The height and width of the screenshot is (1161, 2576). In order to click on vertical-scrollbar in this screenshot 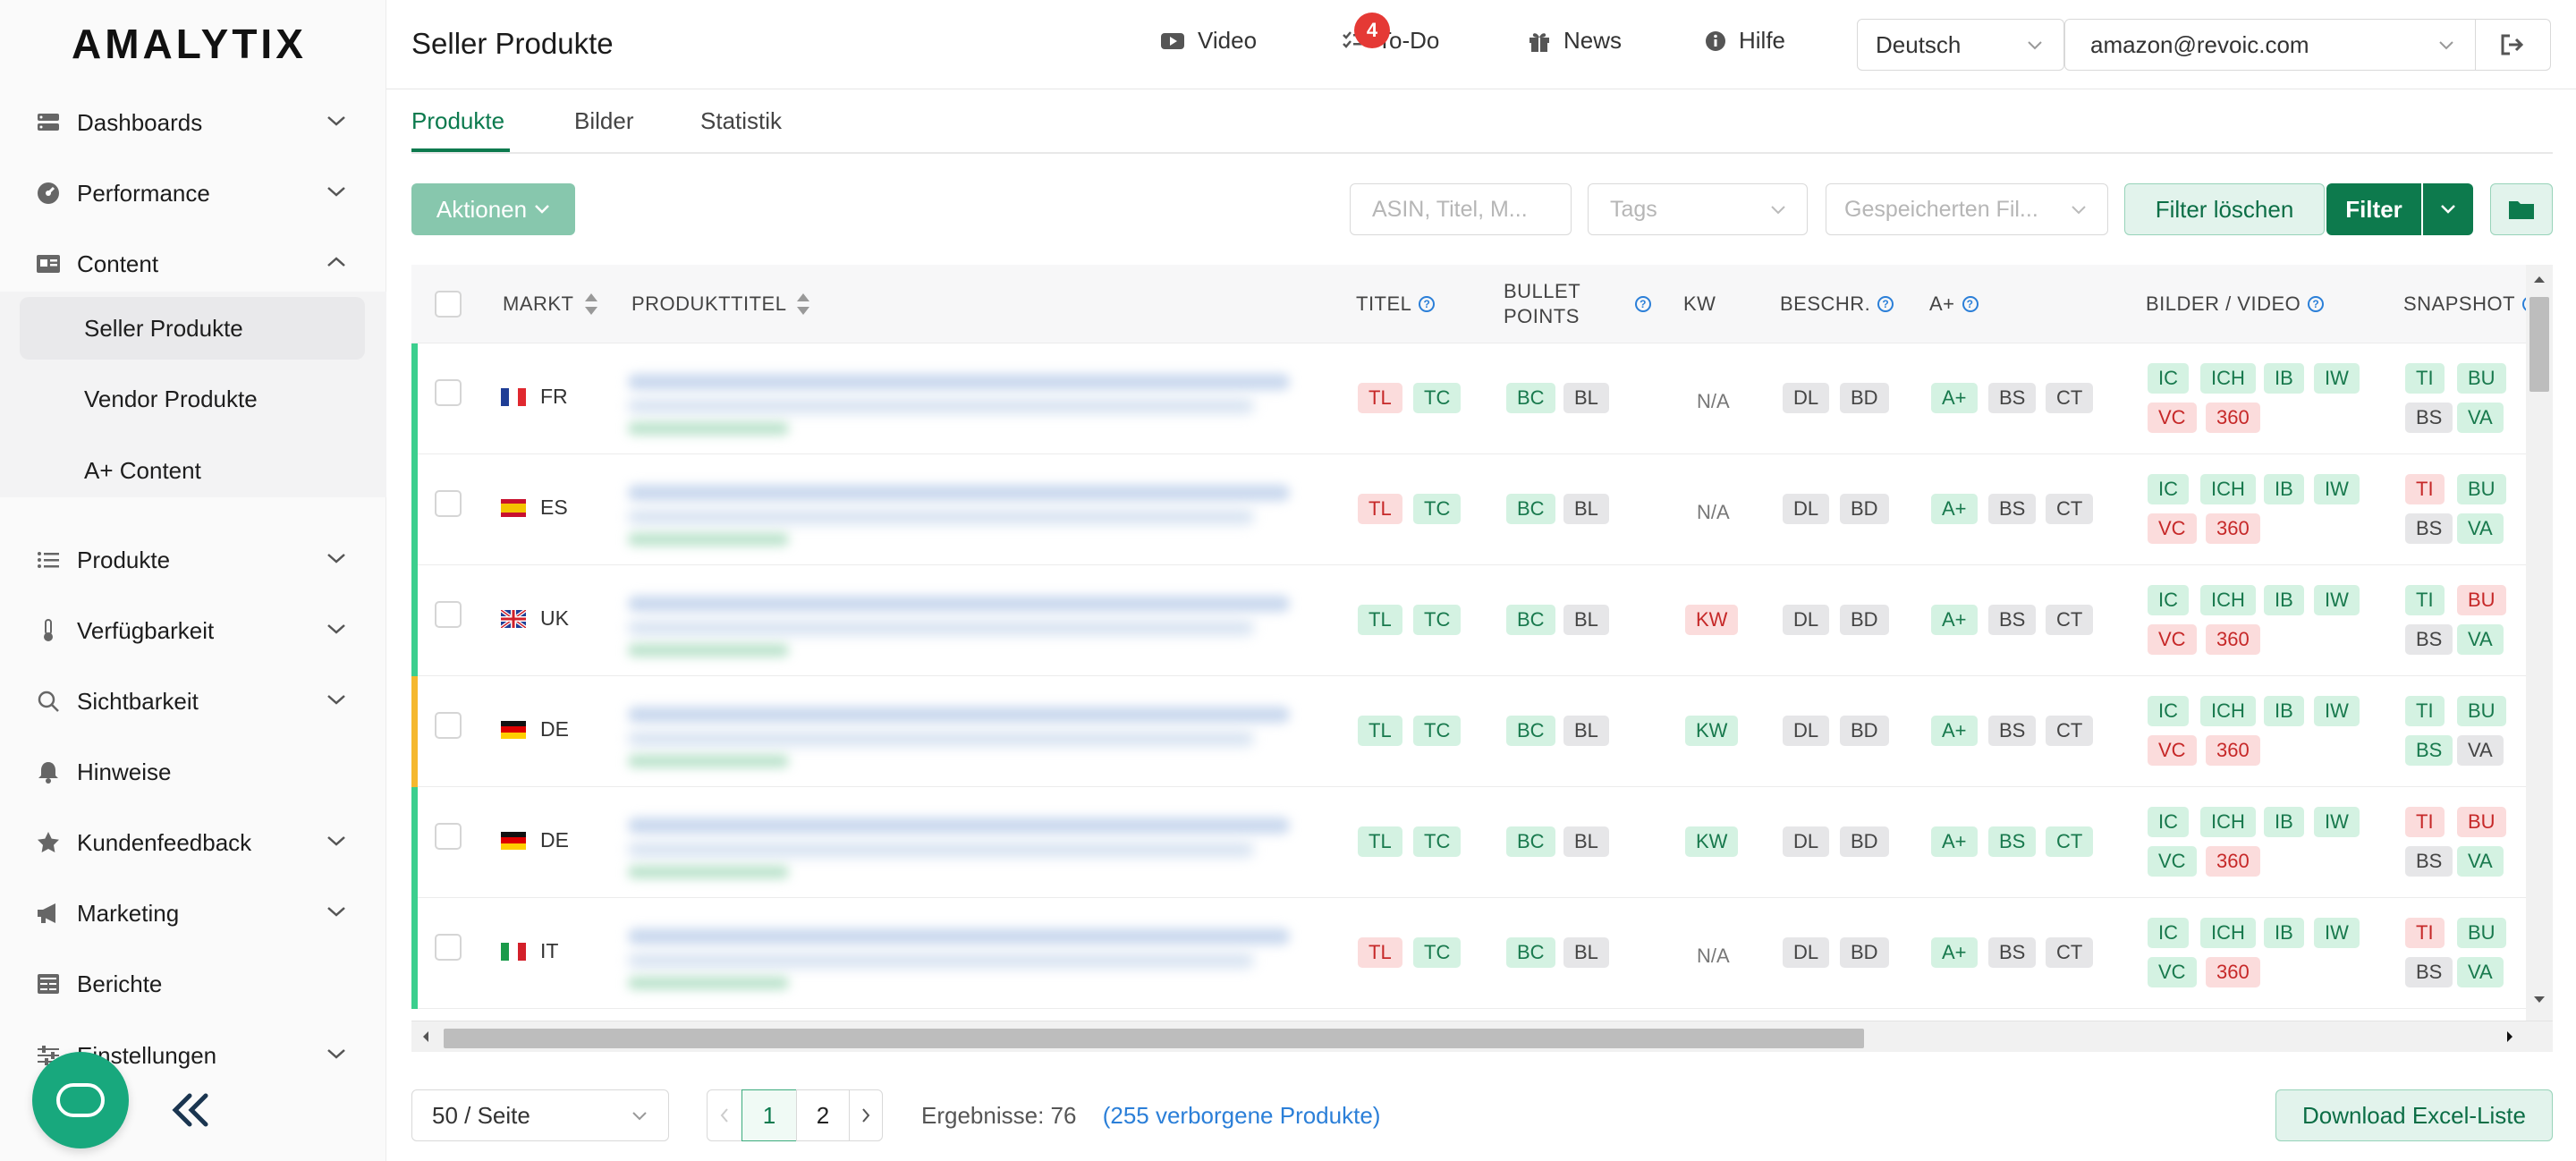, I will do `click(2539, 643)`.